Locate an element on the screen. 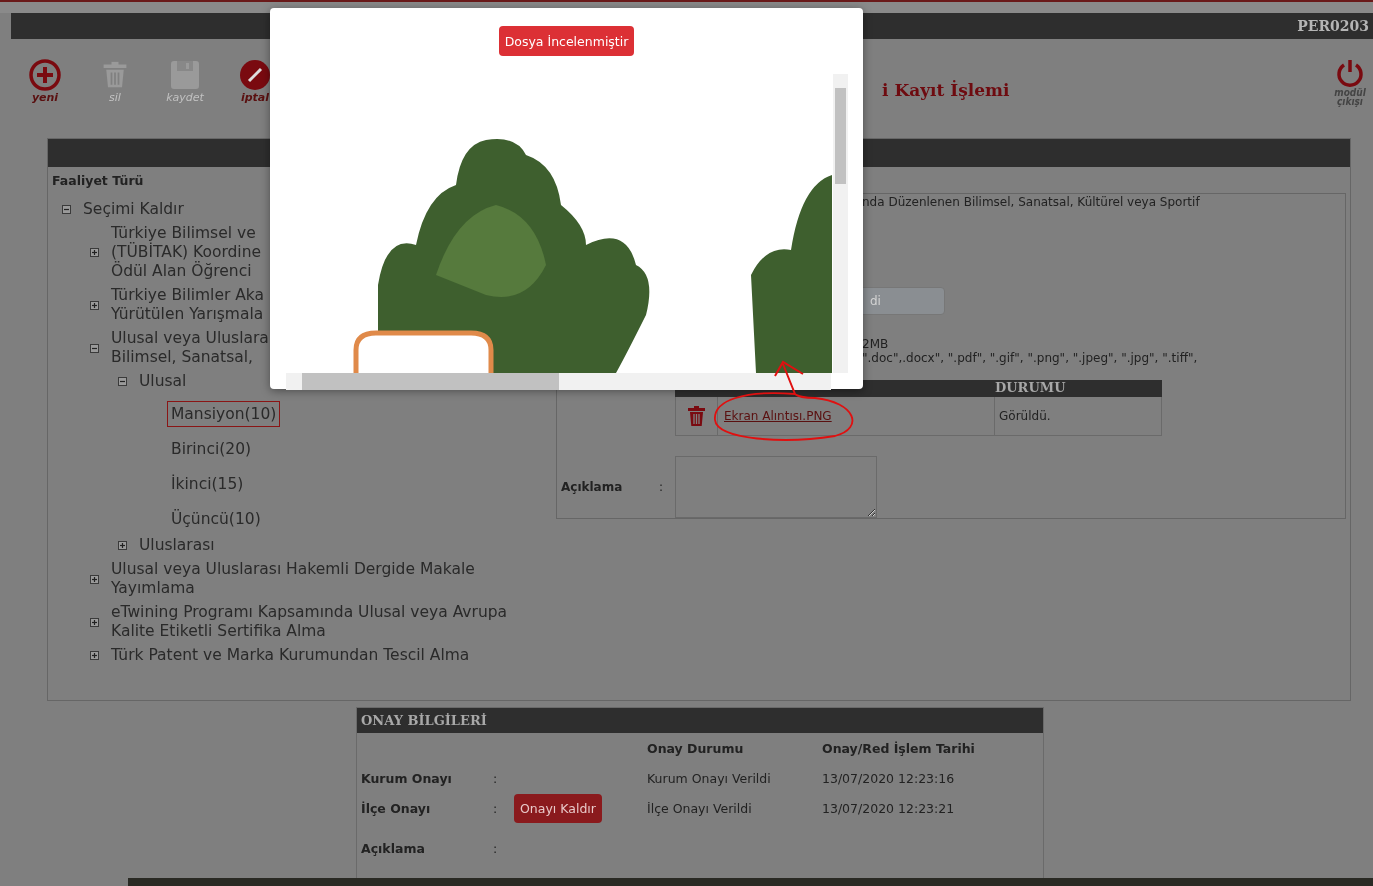 The image size is (1373, 886). tree-item: Seçimi Kaldır is located at coordinates (133, 209).